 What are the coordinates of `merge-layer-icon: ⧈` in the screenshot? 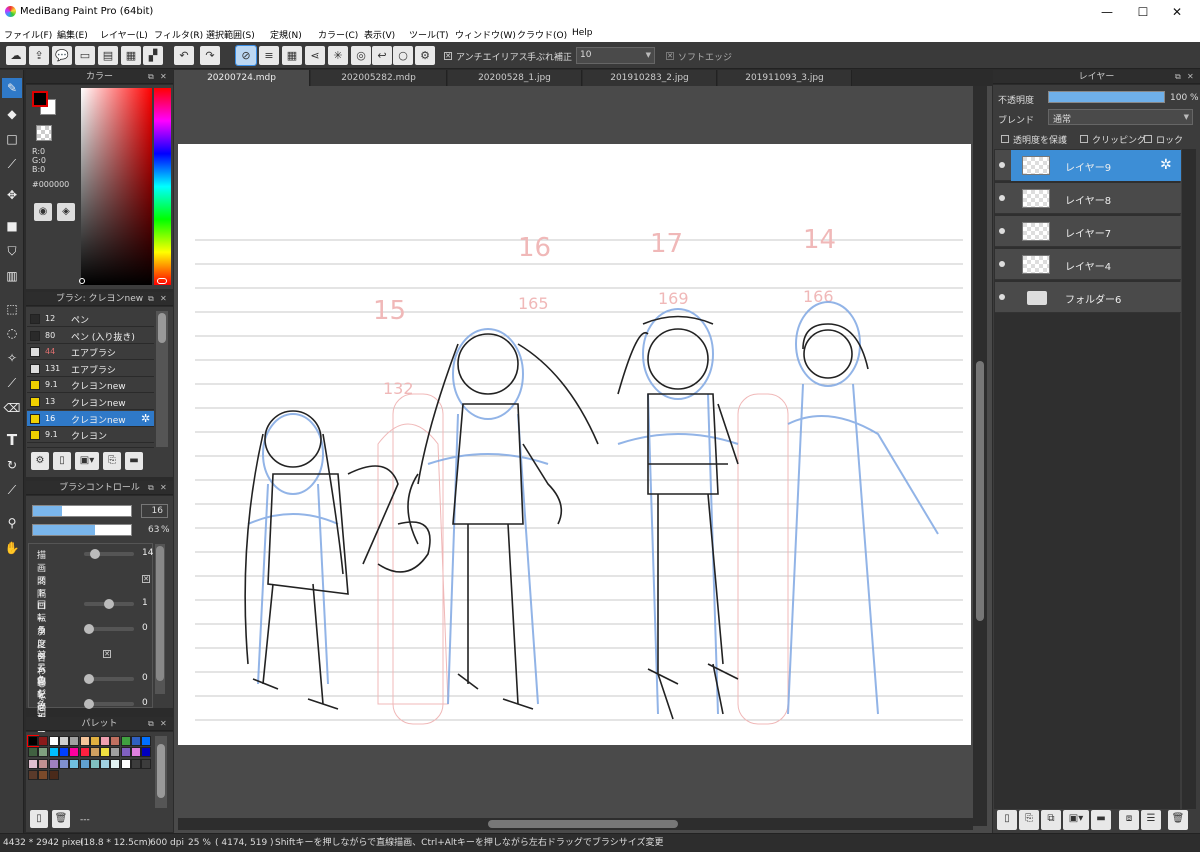 It's located at (1129, 820).